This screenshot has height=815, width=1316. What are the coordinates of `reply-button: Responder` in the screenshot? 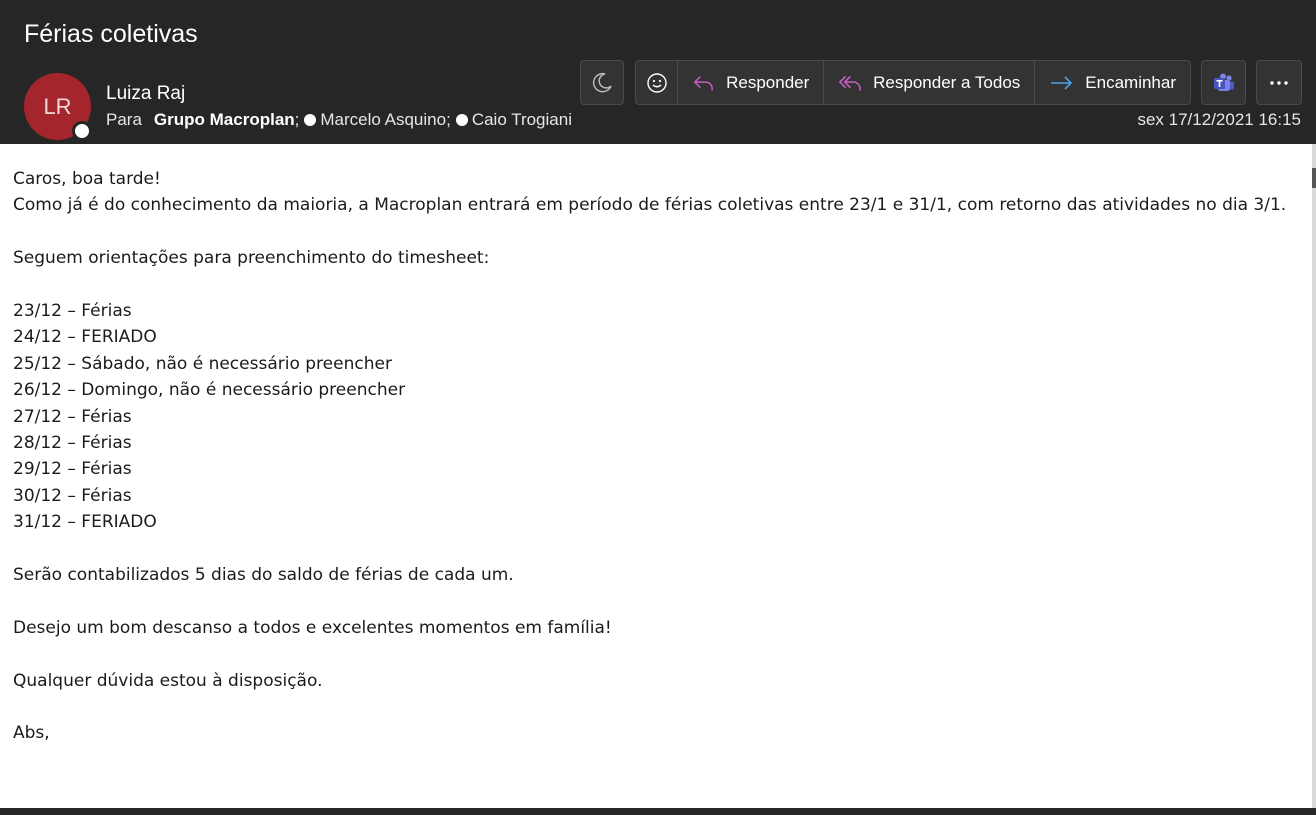 It's located at (751, 82).